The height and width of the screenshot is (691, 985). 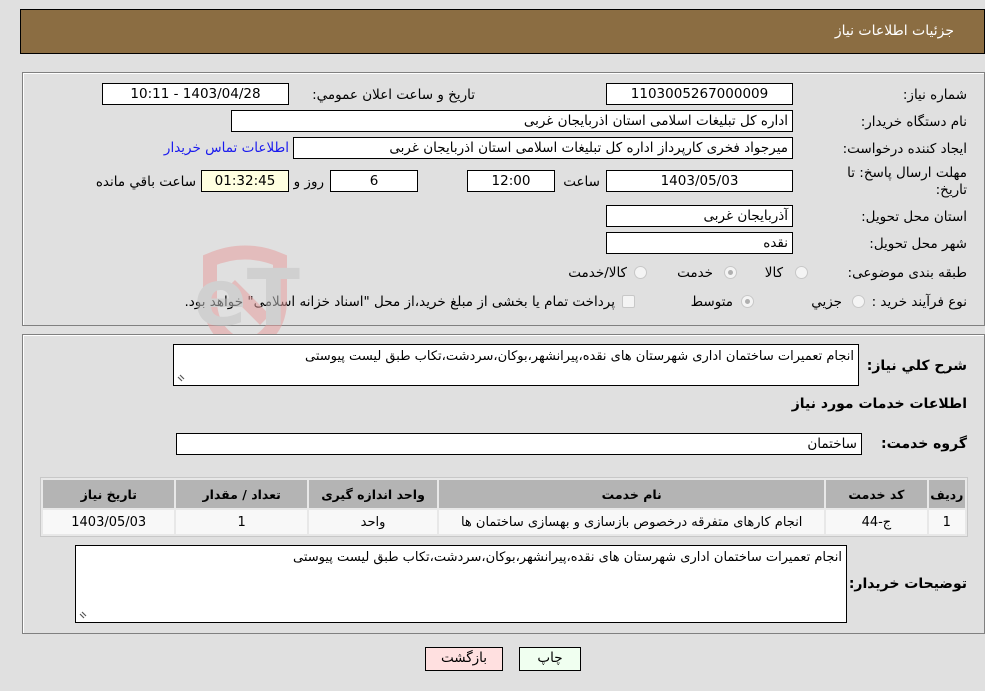 What do you see at coordinates (699, 94) in the screenshot?
I see `need-number-field: 1103005267000009` at bounding box center [699, 94].